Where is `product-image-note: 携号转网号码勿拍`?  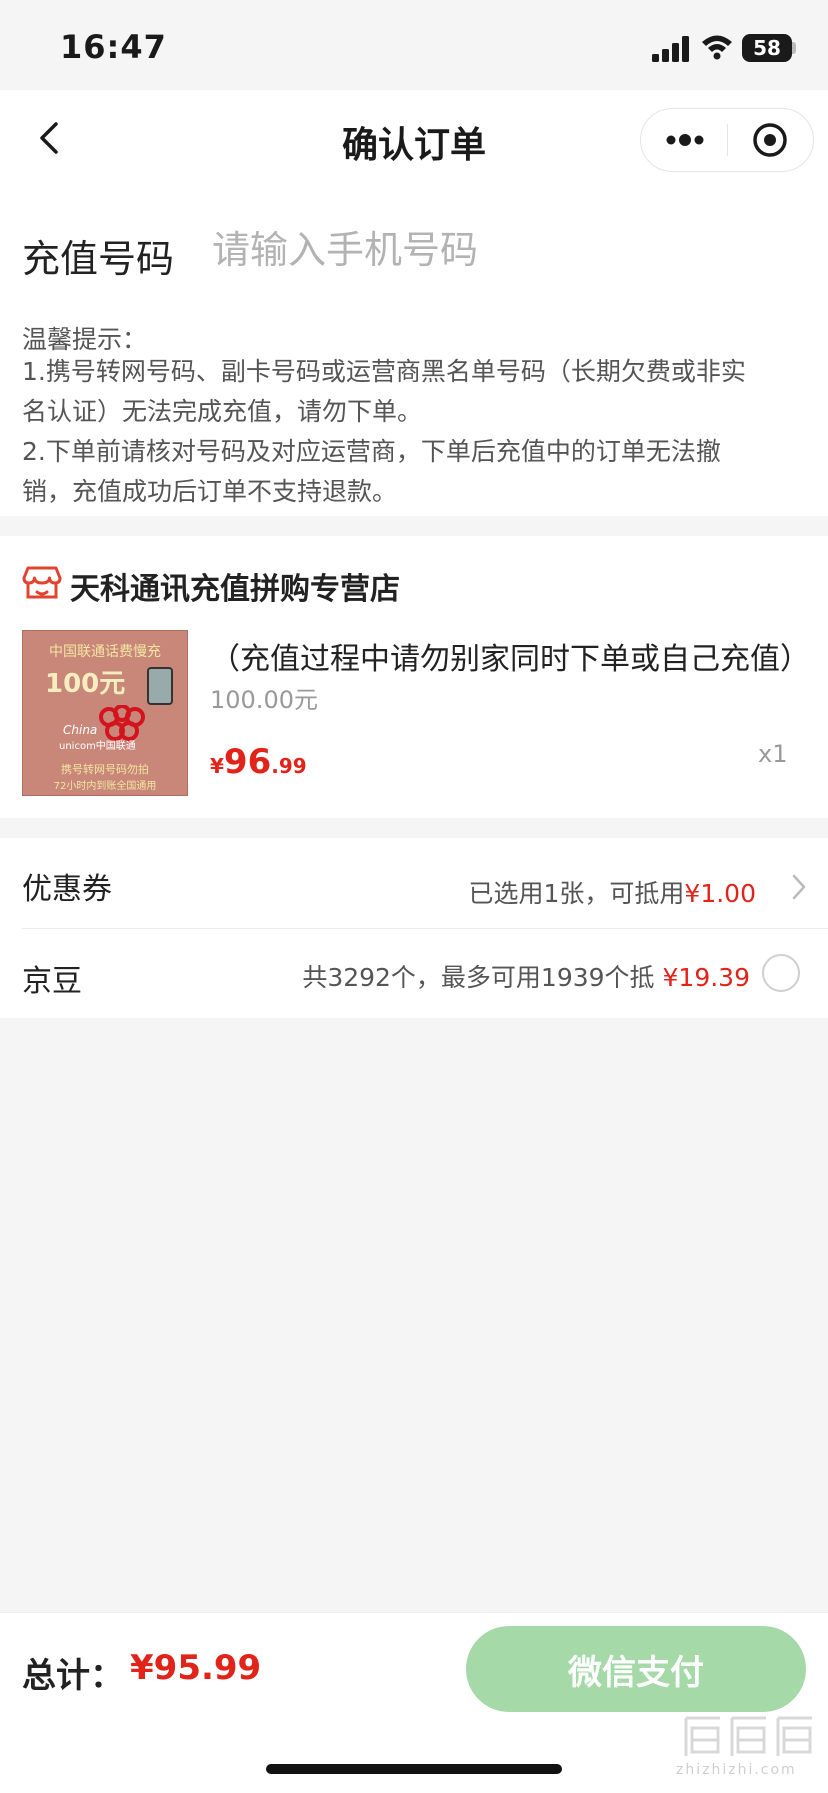 product-image-note: 携号转网号码勿拍 is located at coordinates (105, 769).